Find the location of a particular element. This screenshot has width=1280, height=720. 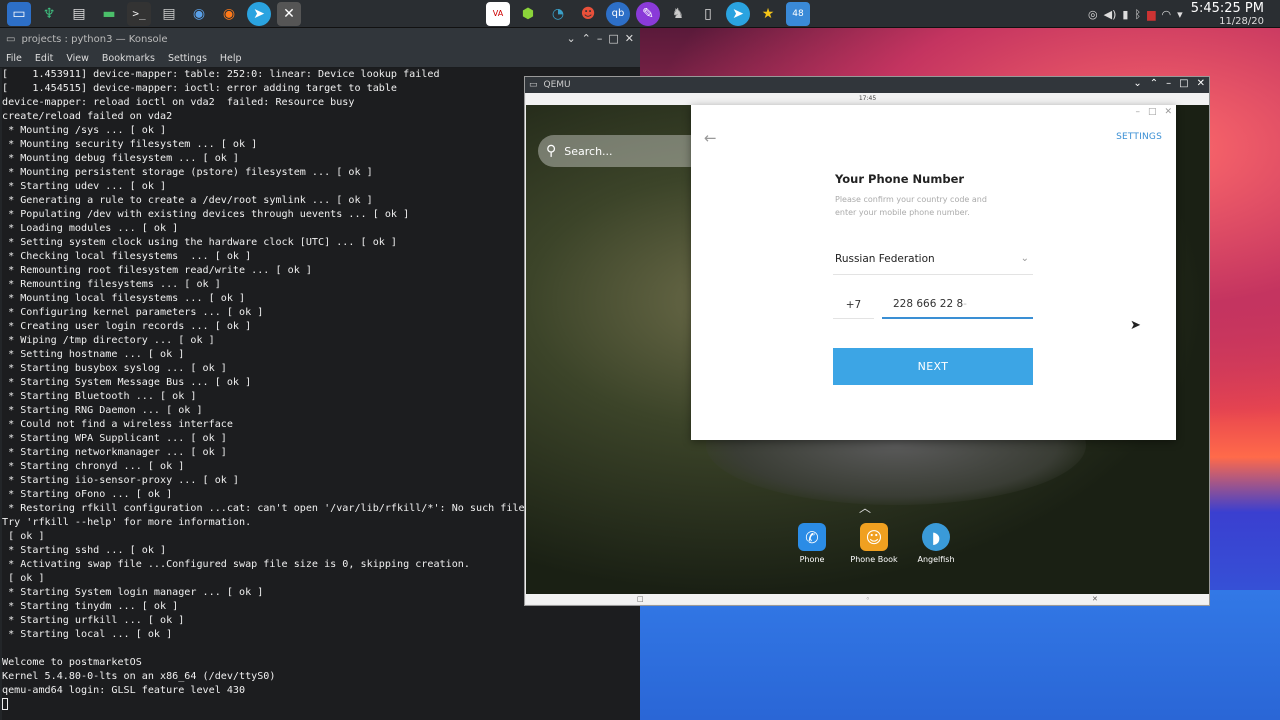

chevron-up-icon: ︿ is located at coordinates (865, 507).